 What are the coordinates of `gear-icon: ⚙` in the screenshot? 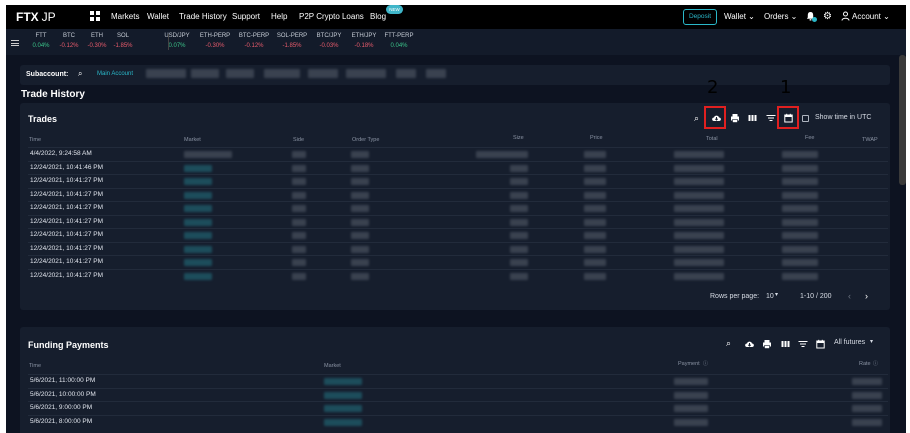 It's located at (827, 16).